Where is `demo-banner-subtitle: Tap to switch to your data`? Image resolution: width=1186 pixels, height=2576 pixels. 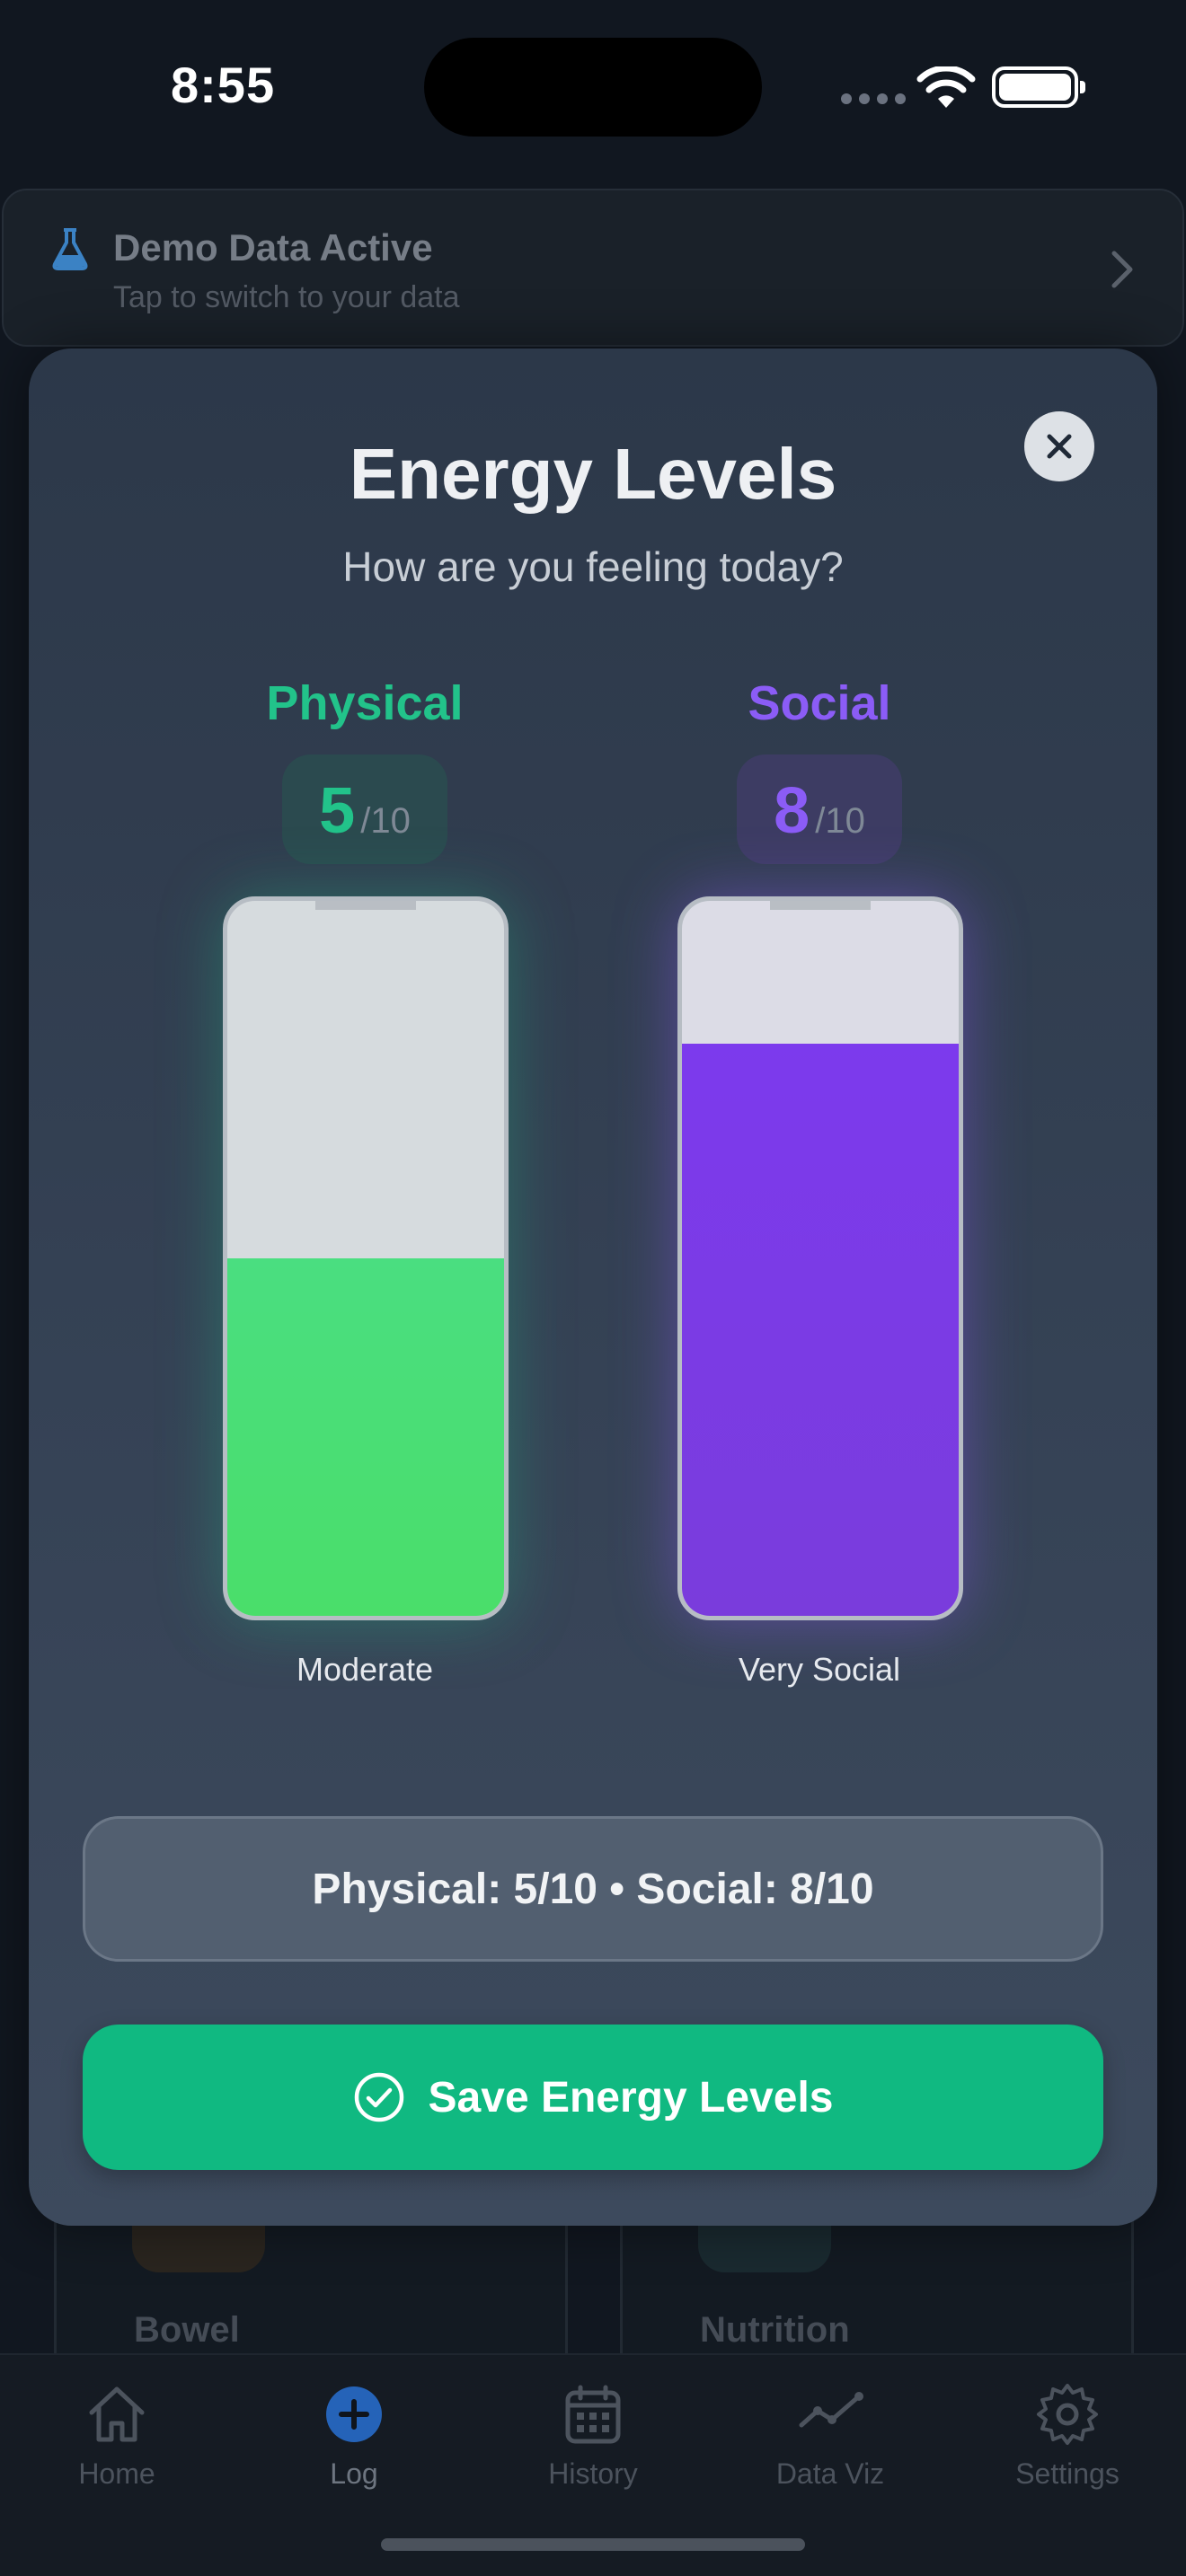 demo-banner-subtitle: Tap to switch to your data is located at coordinates (286, 297).